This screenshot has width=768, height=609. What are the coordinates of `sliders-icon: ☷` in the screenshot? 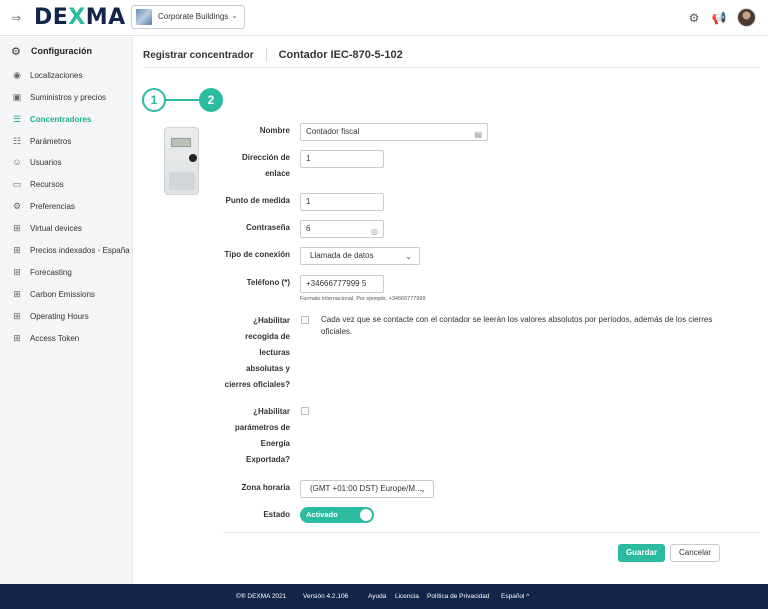 It's located at (17, 140).